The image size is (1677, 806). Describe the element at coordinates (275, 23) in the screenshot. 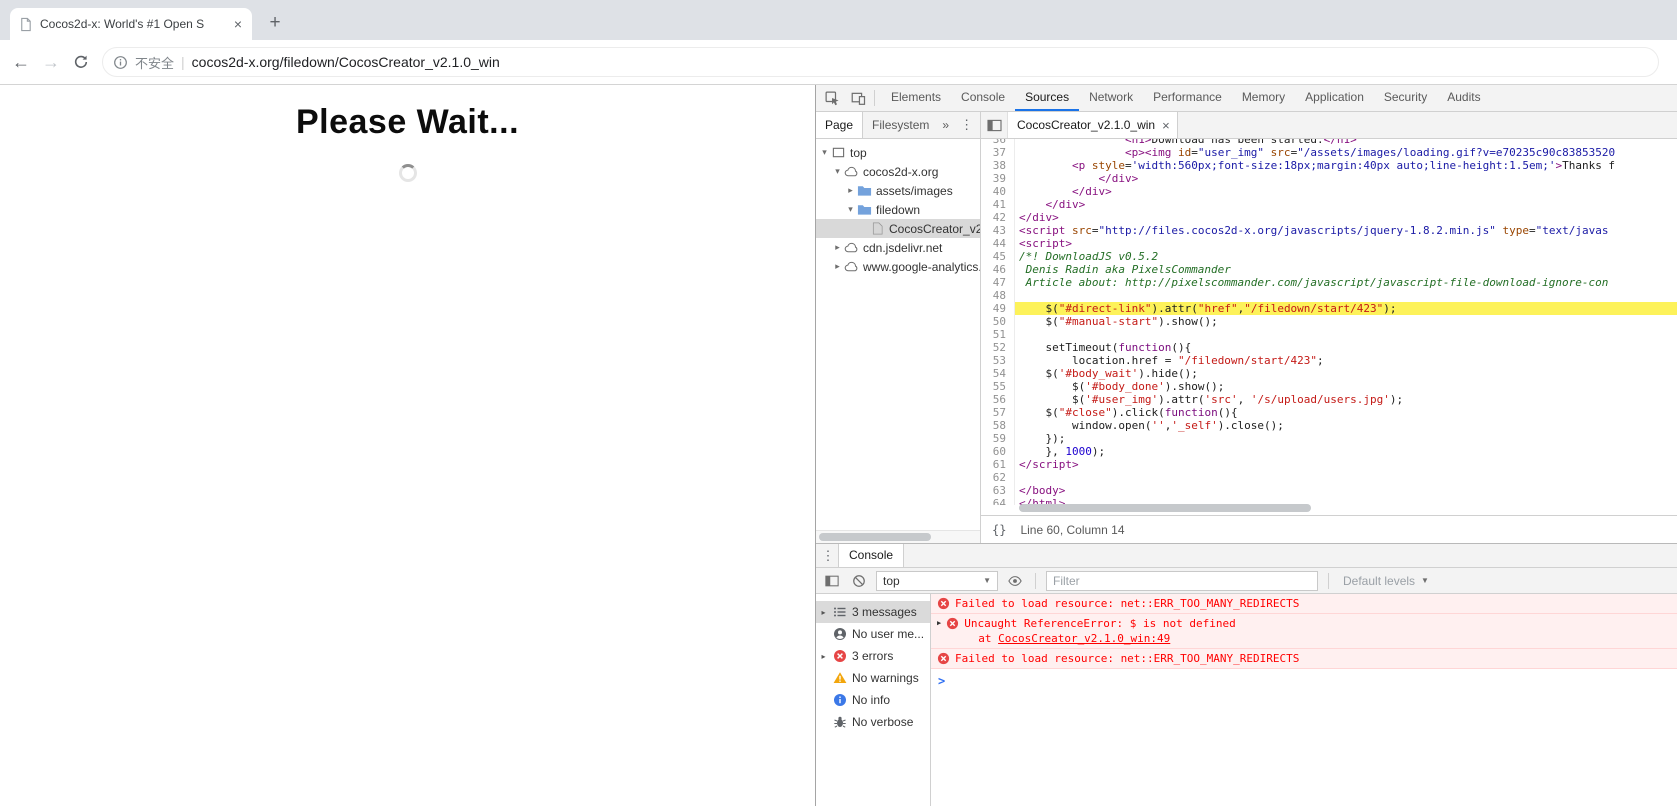

I see `new-tab-button: +` at that location.